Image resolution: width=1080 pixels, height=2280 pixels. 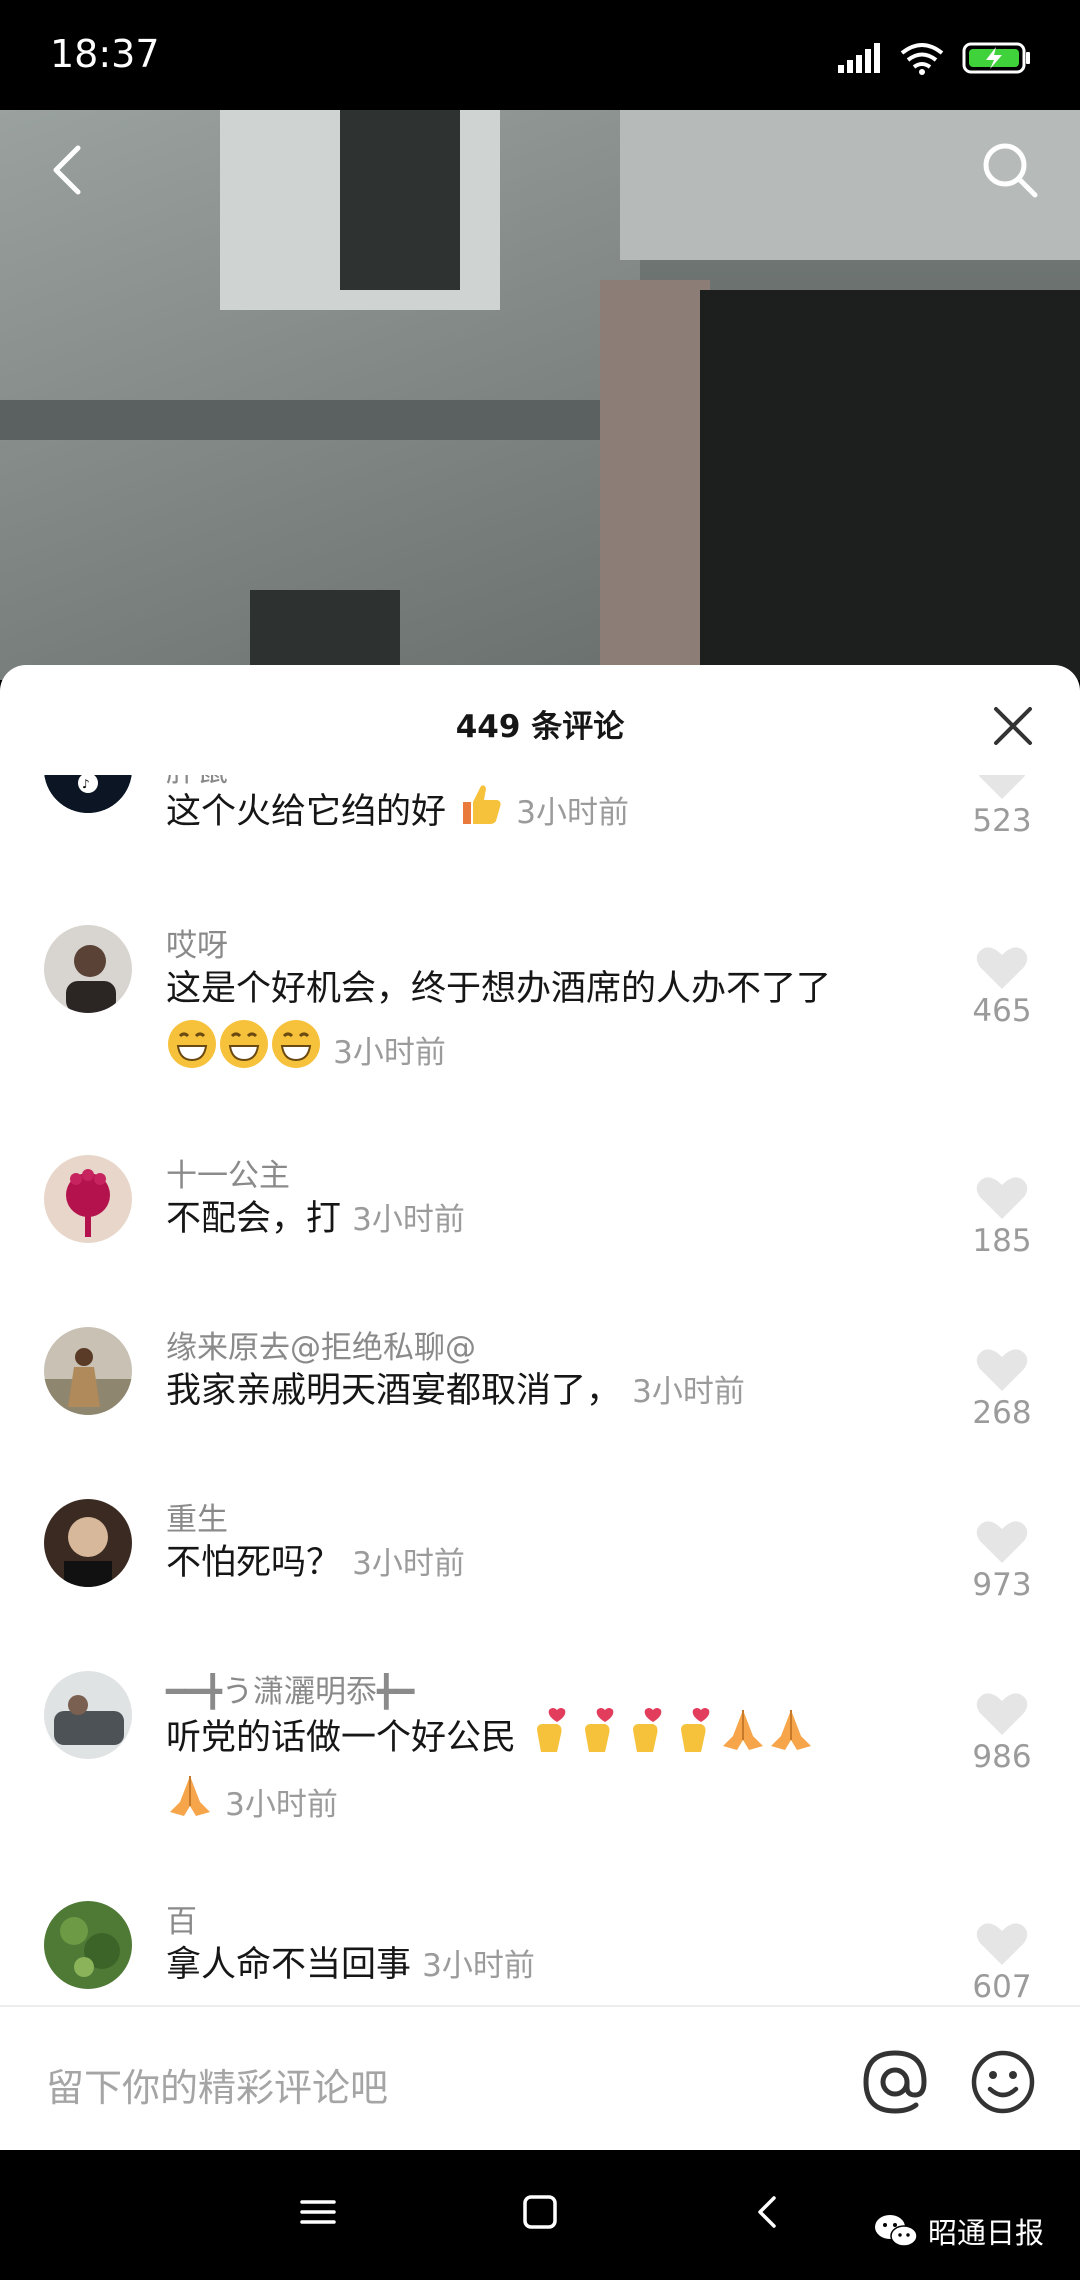 I want to click on comment-body: 听党的话做一个好公民, so click(x=341, y=1738).